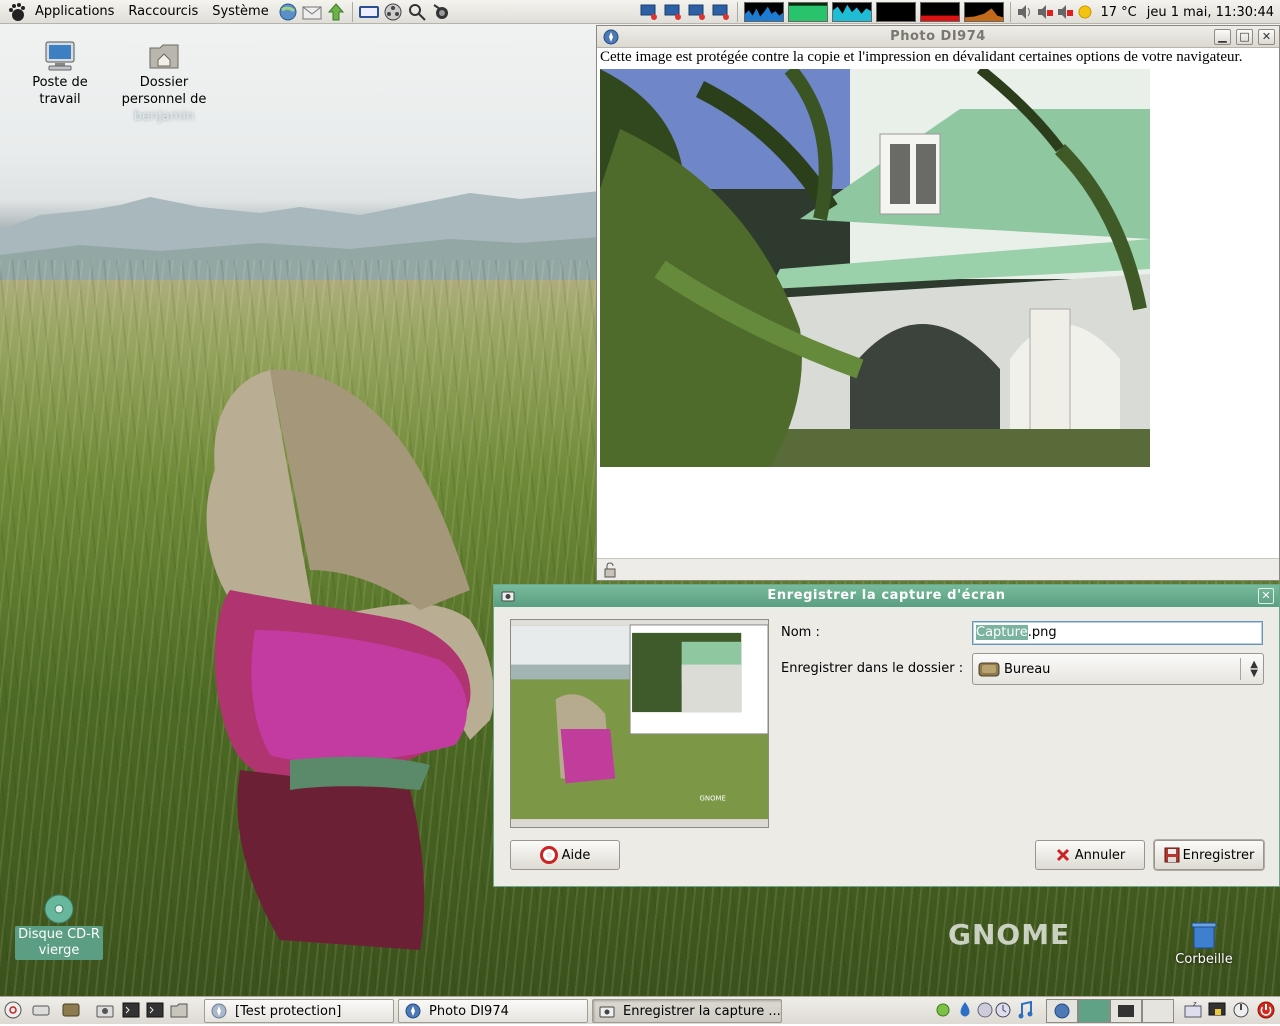 The height and width of the screenshot is (1026, 1280). Describe the element at coordinates (417, 12) in the screenshot. I see `search-tool-icon` at that location.